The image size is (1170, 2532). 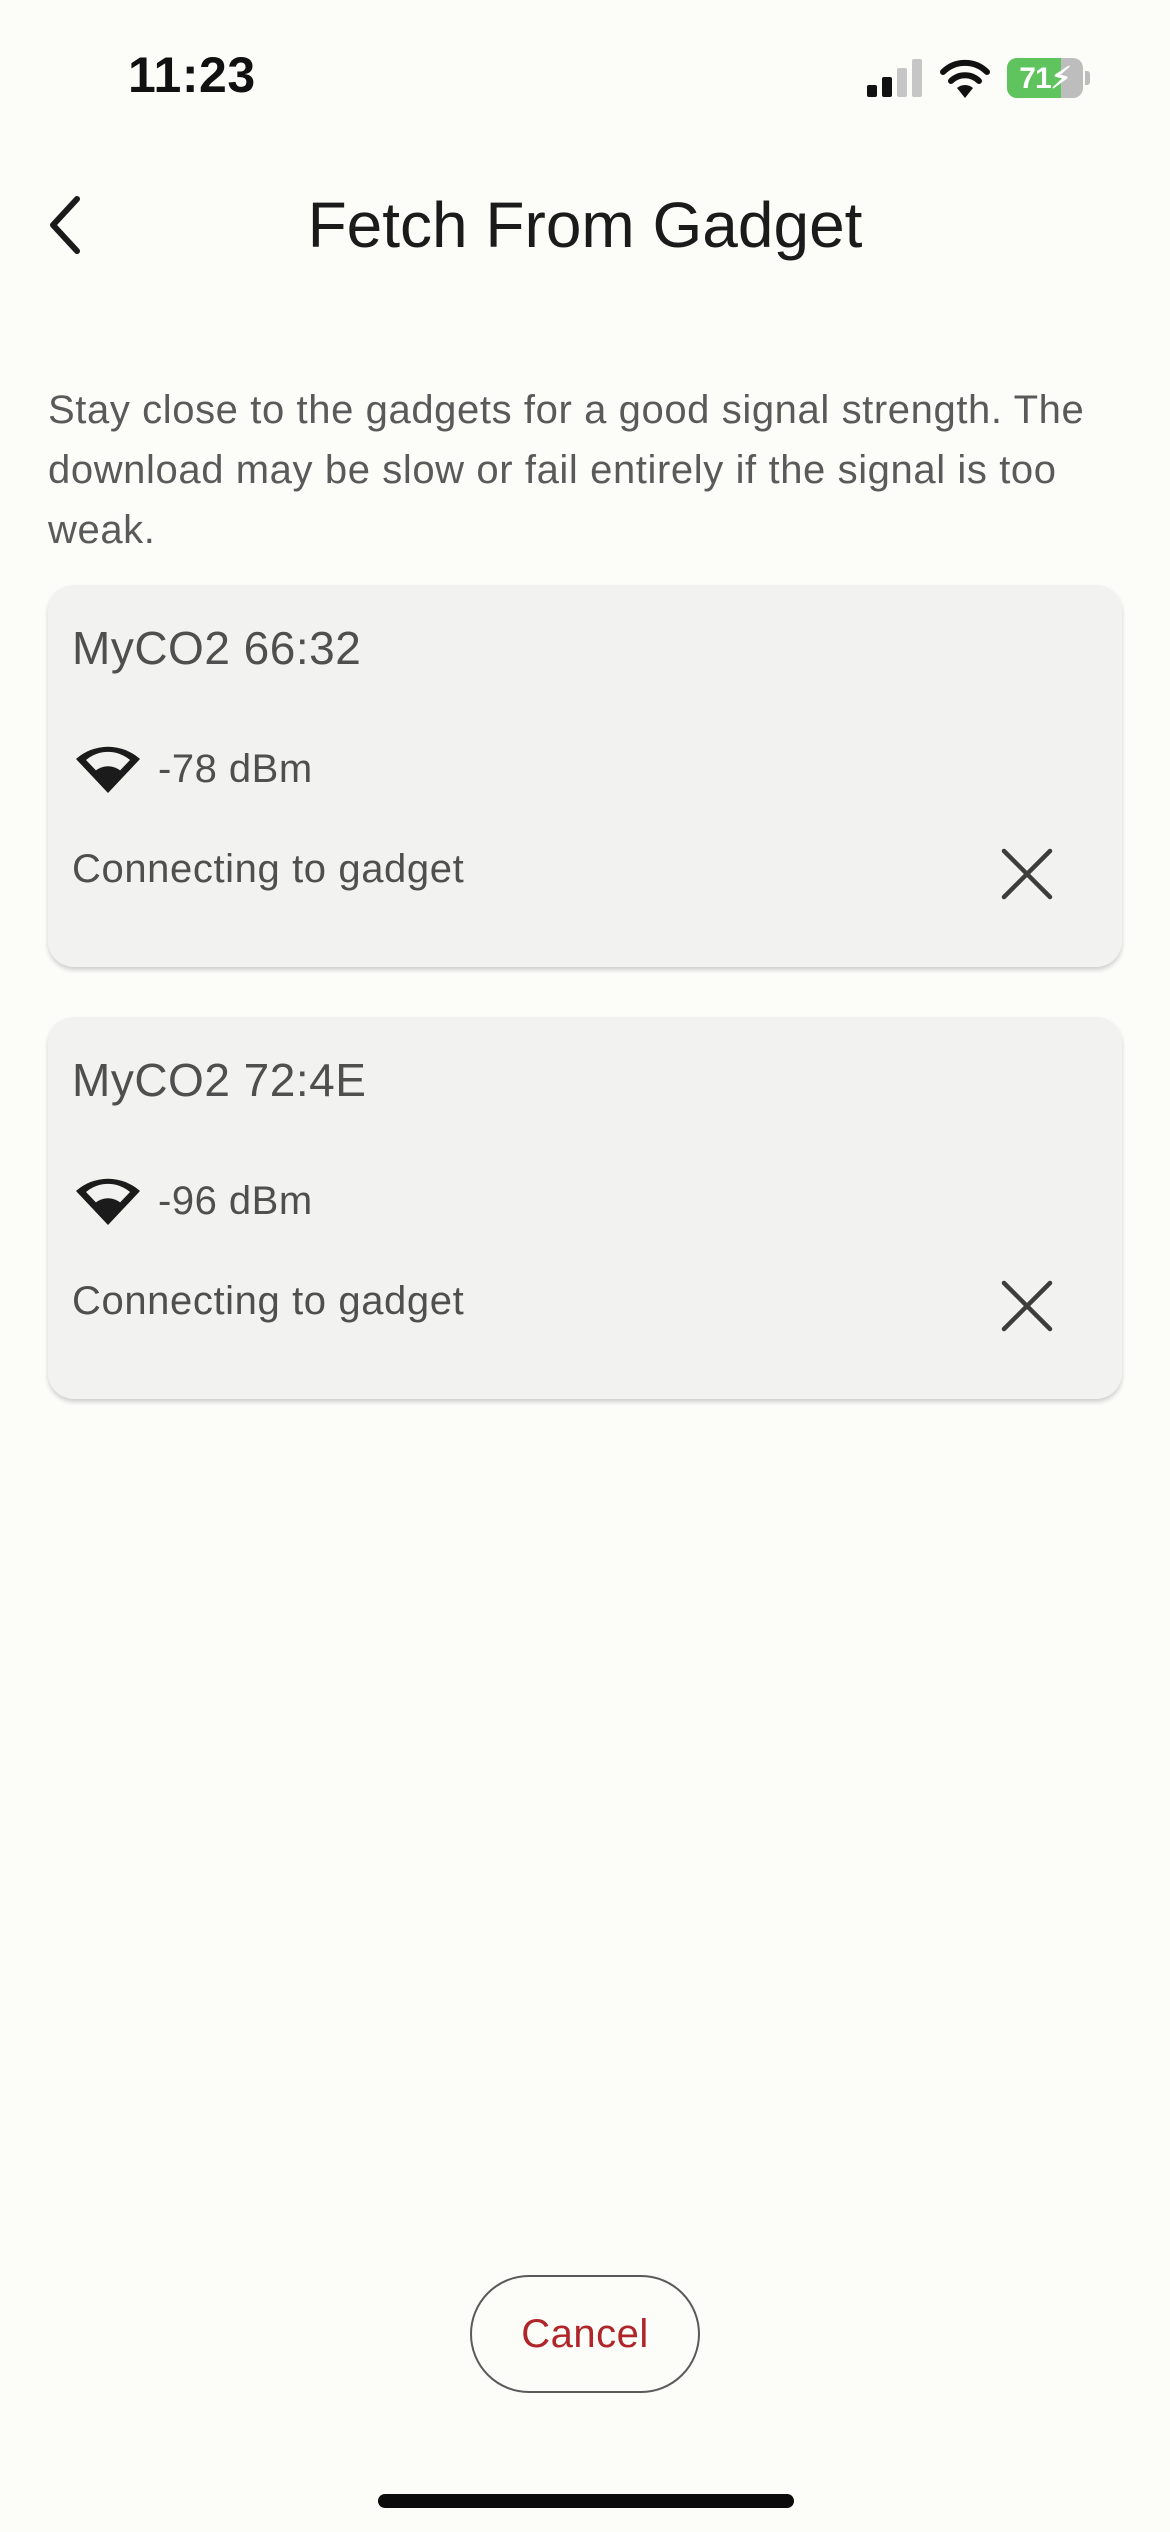 What do you see at coordinates (192, 75) in the screenshot?
I see `status-time: 11:23` at bounding box center [192, 75].